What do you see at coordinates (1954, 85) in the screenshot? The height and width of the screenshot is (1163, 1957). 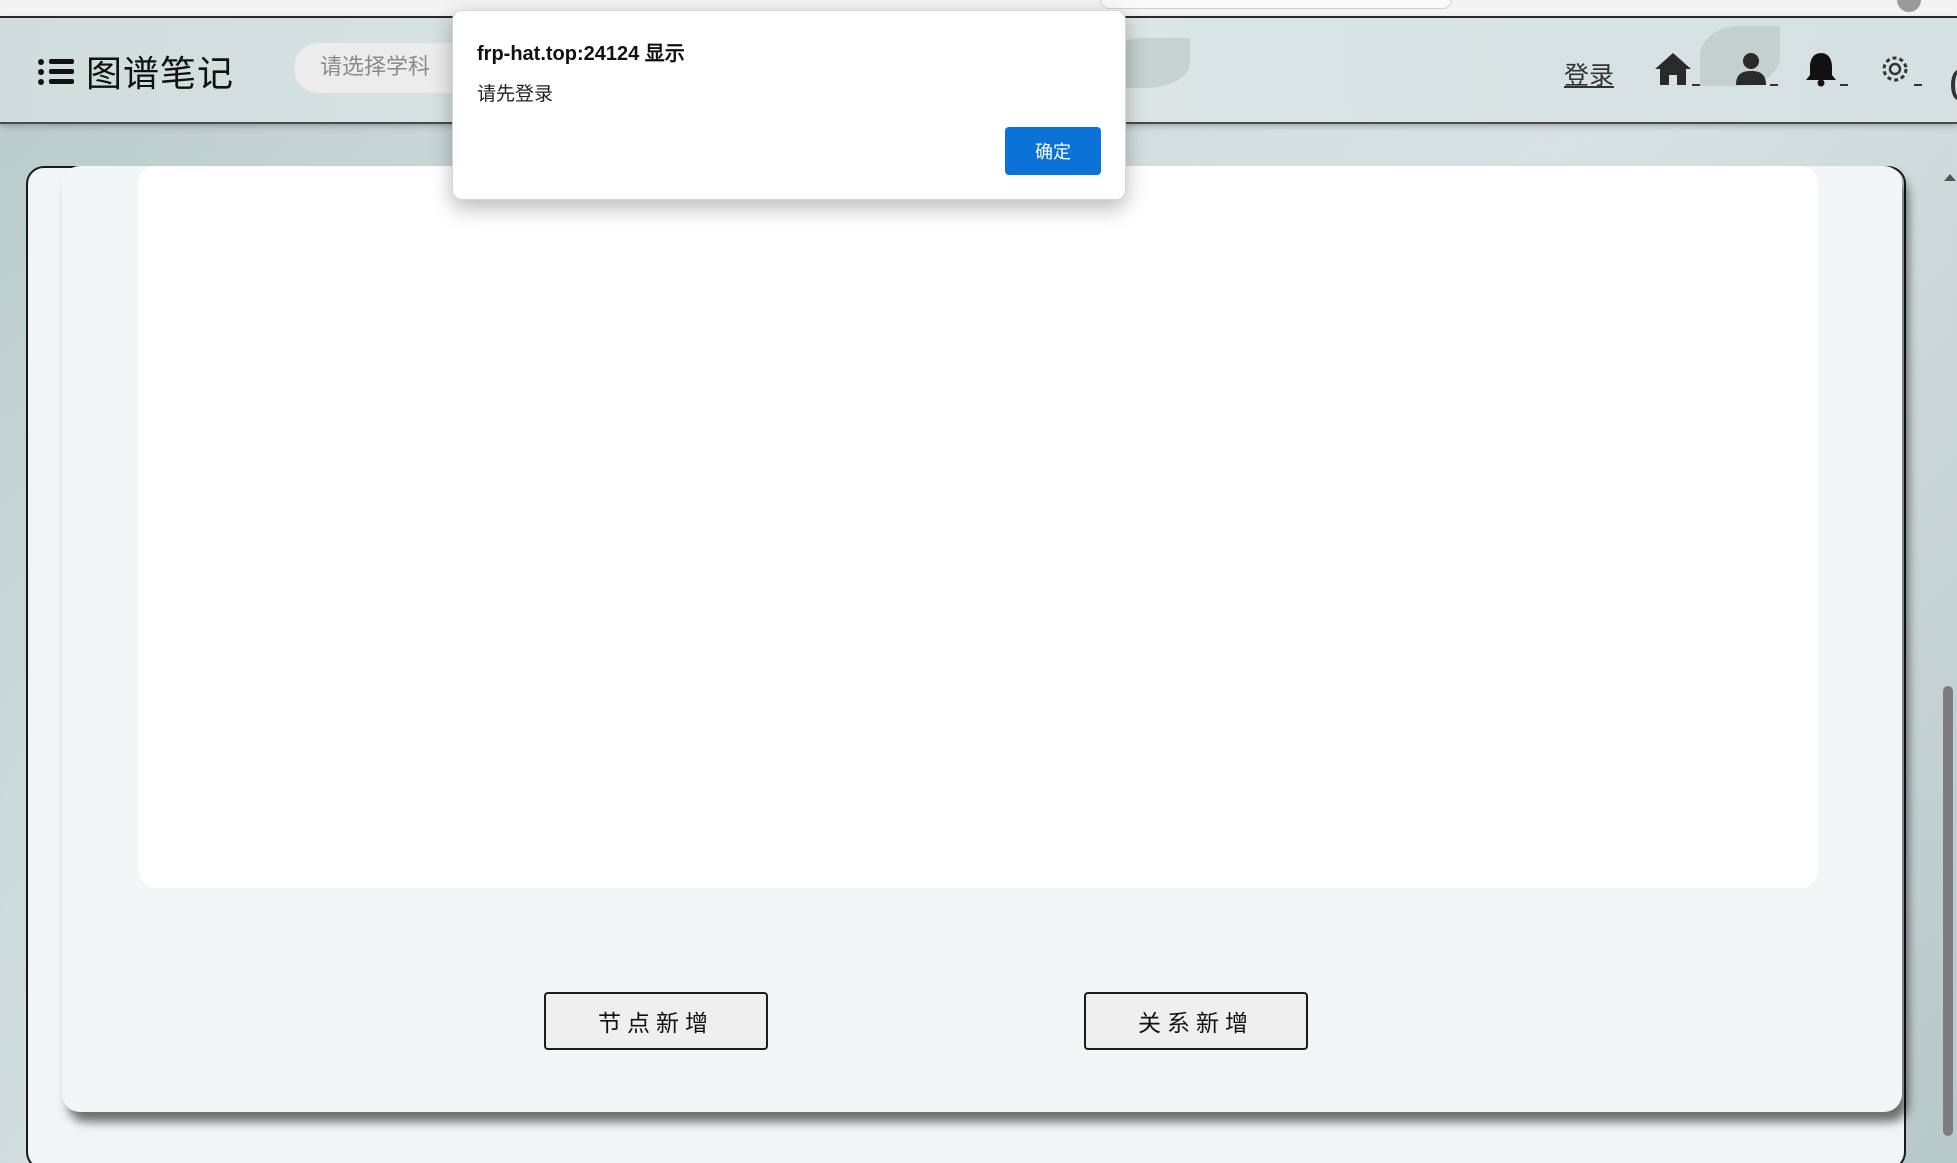 I see `more-icon` at bounding box center [1954, 85].